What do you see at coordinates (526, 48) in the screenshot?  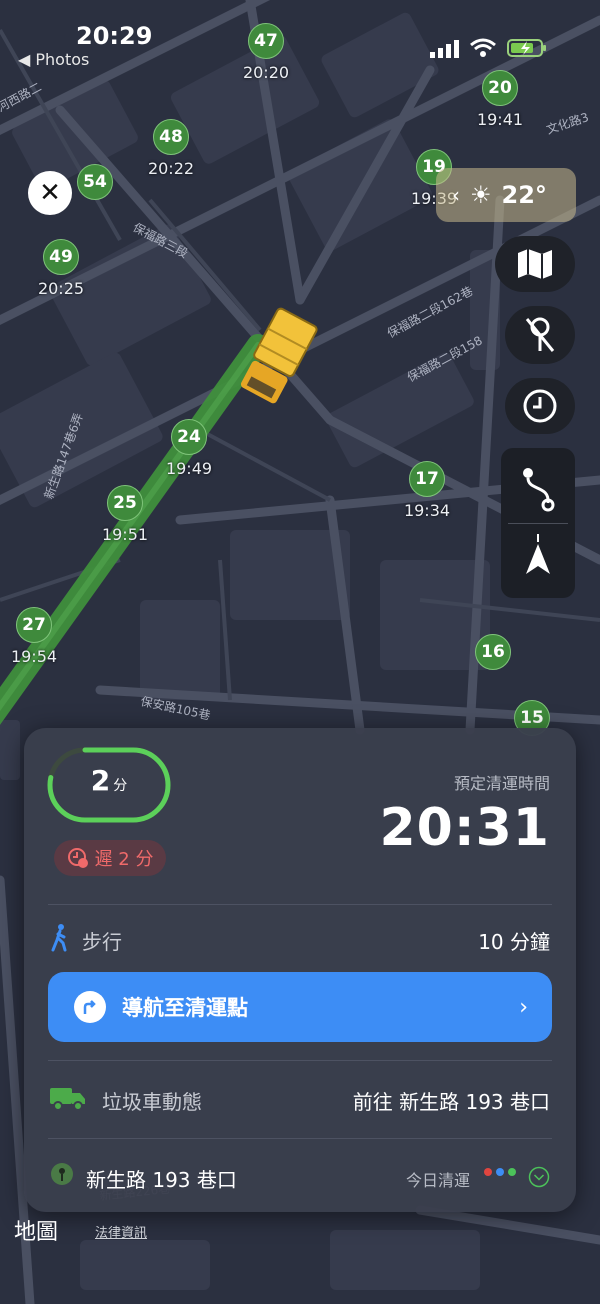 I see `battery-icon` at bounding box center [526, 48].